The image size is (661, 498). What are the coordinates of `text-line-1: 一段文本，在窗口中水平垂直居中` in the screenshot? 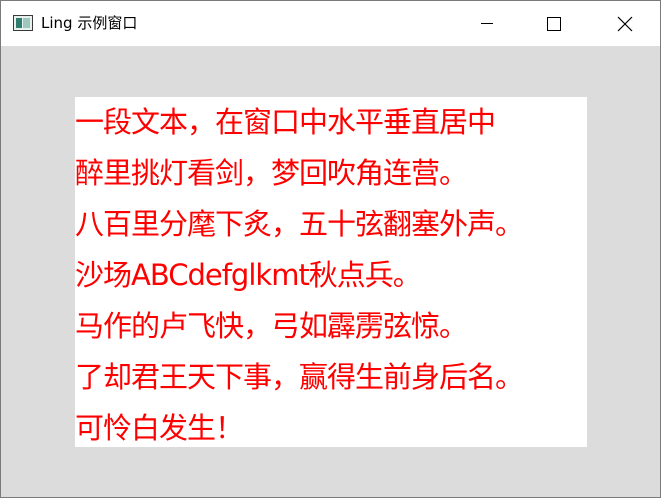 It's located at (285, 122).